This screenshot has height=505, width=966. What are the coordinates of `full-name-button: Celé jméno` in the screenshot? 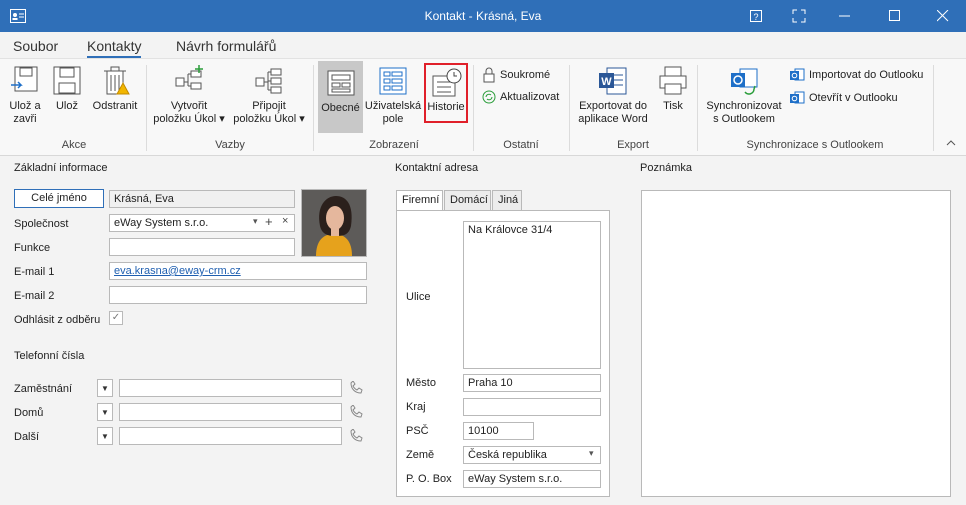 It's located at (59, 198).